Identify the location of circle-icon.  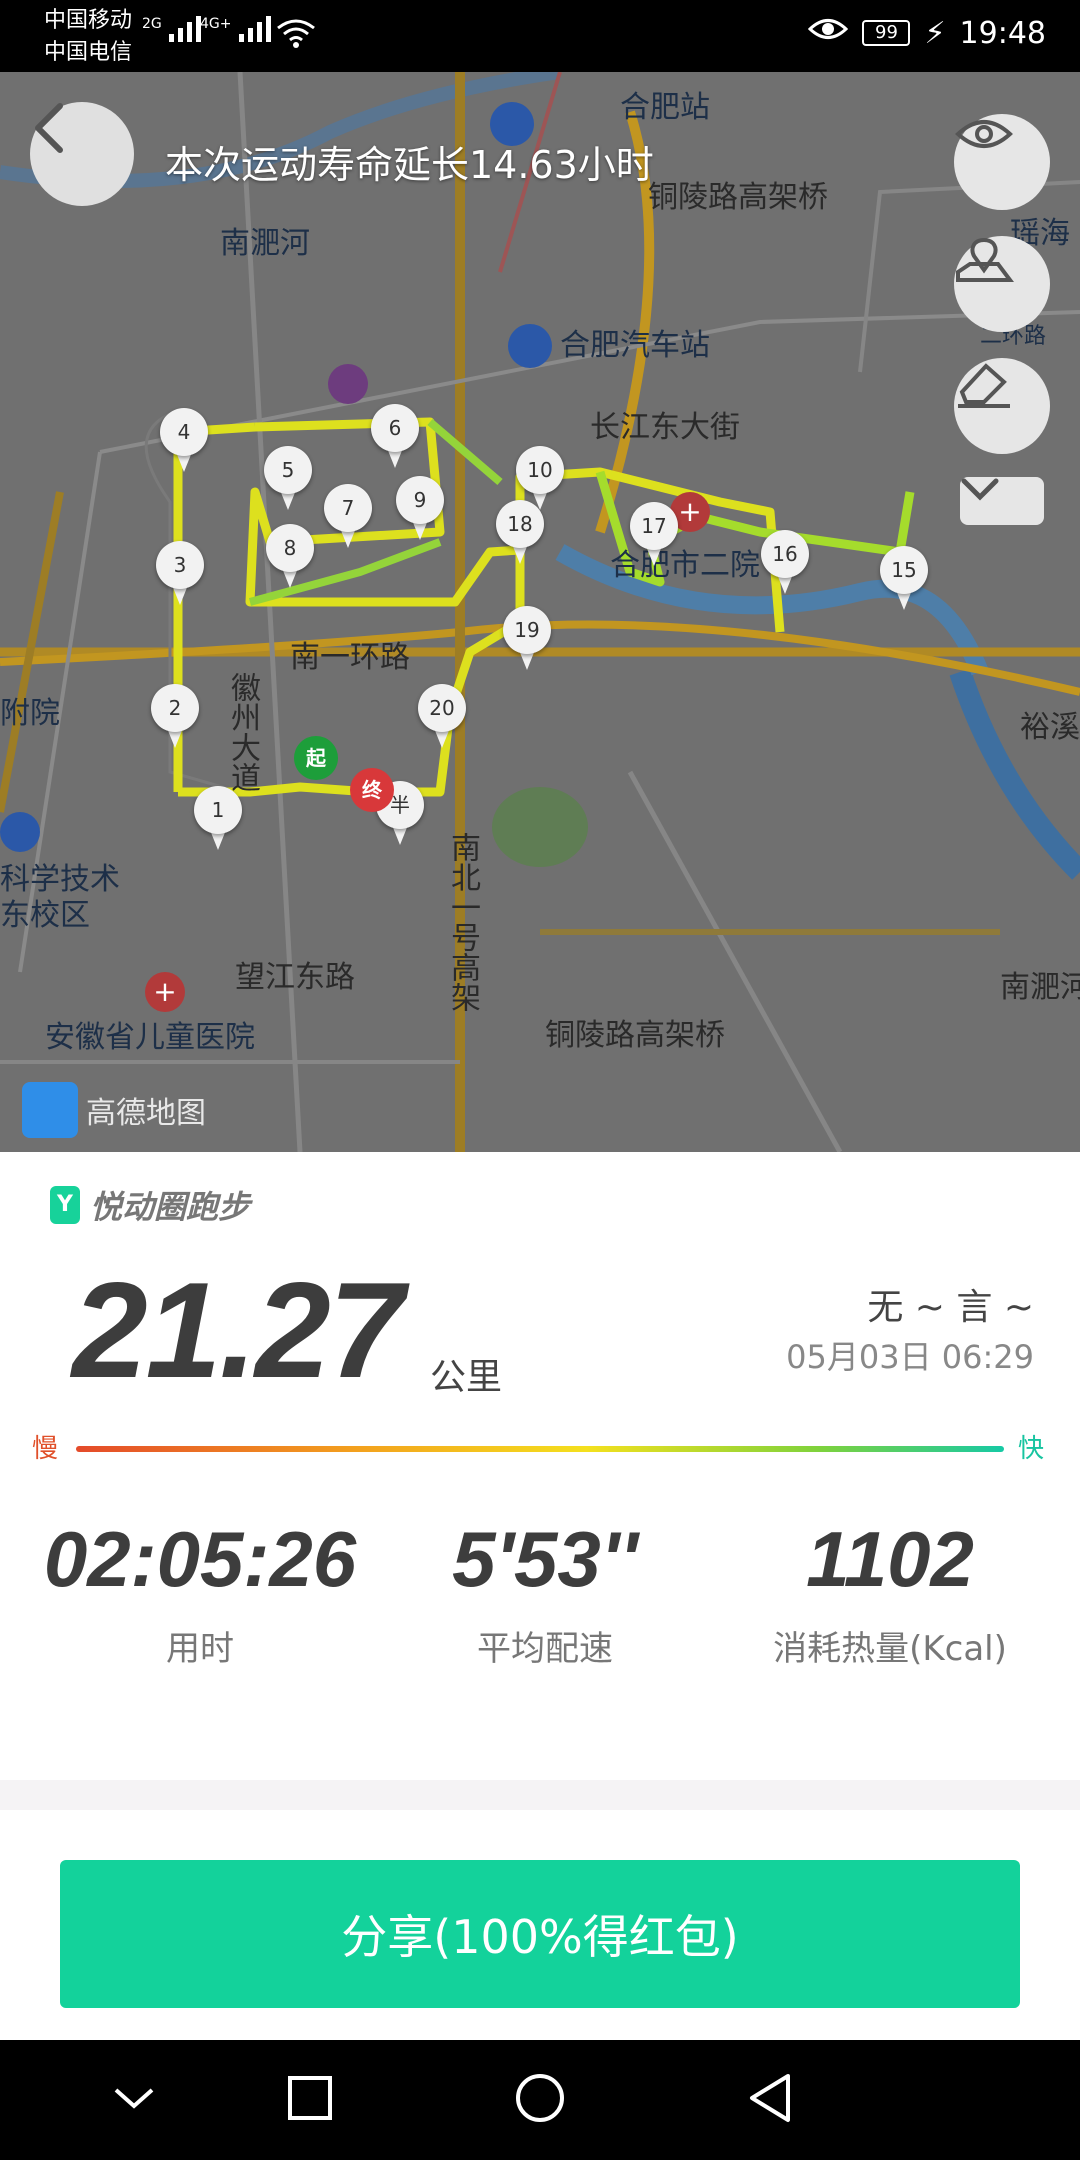
(540, 2100).